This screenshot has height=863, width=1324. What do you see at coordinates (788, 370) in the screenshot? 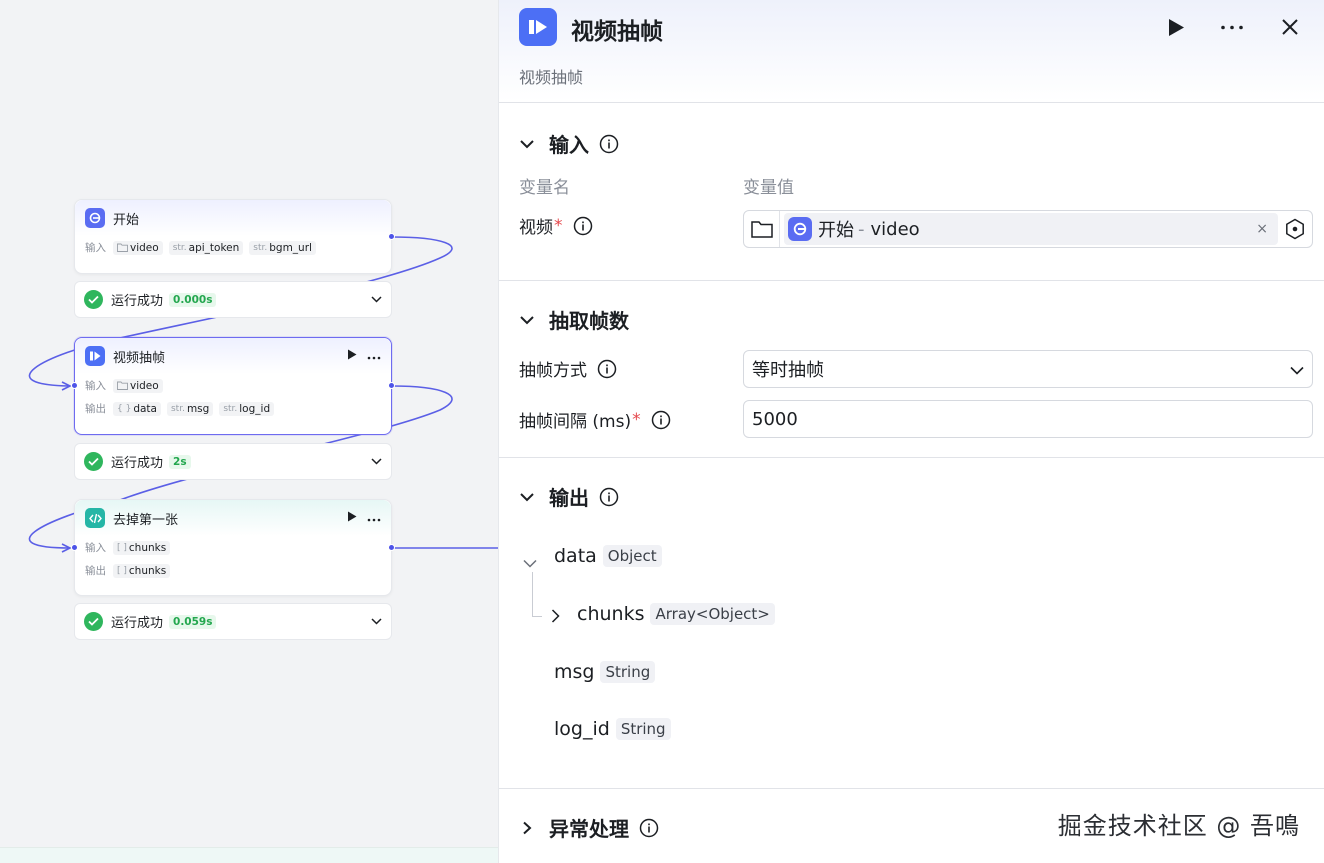
I see `select-value: 等时抽帧` at bounding box center [788, 370].